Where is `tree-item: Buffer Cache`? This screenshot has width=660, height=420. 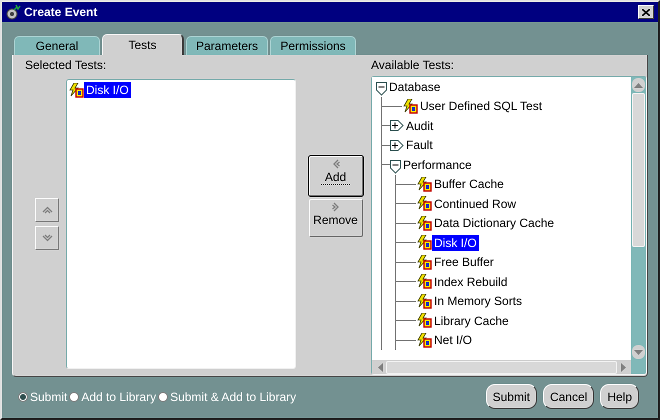
tree-item: Buffer Cache is located at coordinates (469, 184).